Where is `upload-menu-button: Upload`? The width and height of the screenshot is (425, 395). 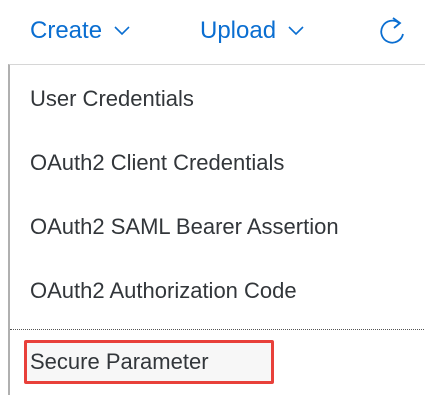
upload-menu-button: Upload is located at coordinates (252, 31).